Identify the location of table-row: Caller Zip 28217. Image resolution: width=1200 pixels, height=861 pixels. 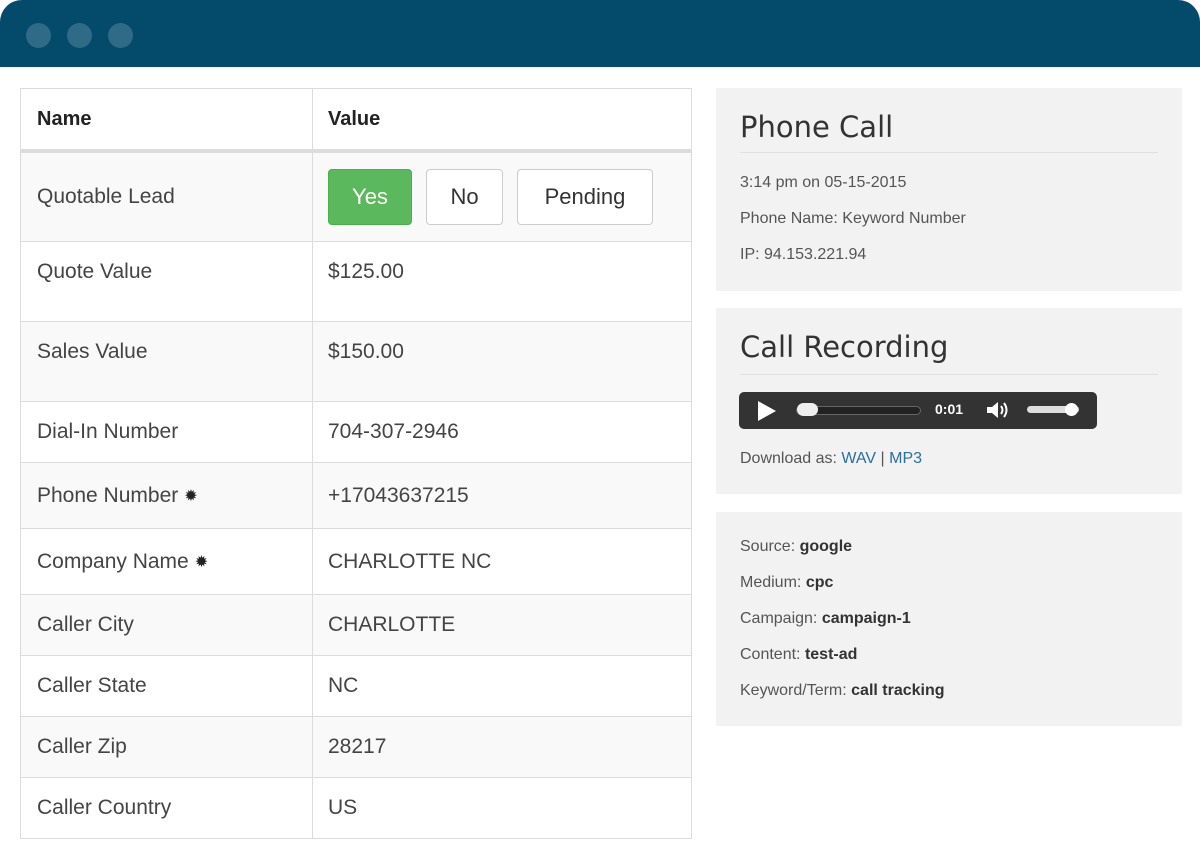
(356, 746).